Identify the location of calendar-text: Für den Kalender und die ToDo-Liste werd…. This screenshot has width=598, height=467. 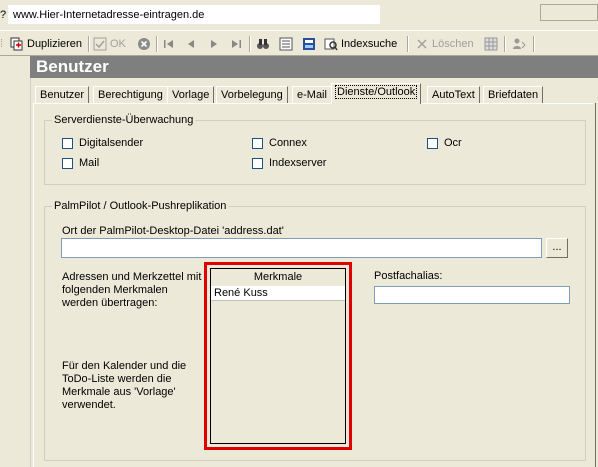
(124, 385).